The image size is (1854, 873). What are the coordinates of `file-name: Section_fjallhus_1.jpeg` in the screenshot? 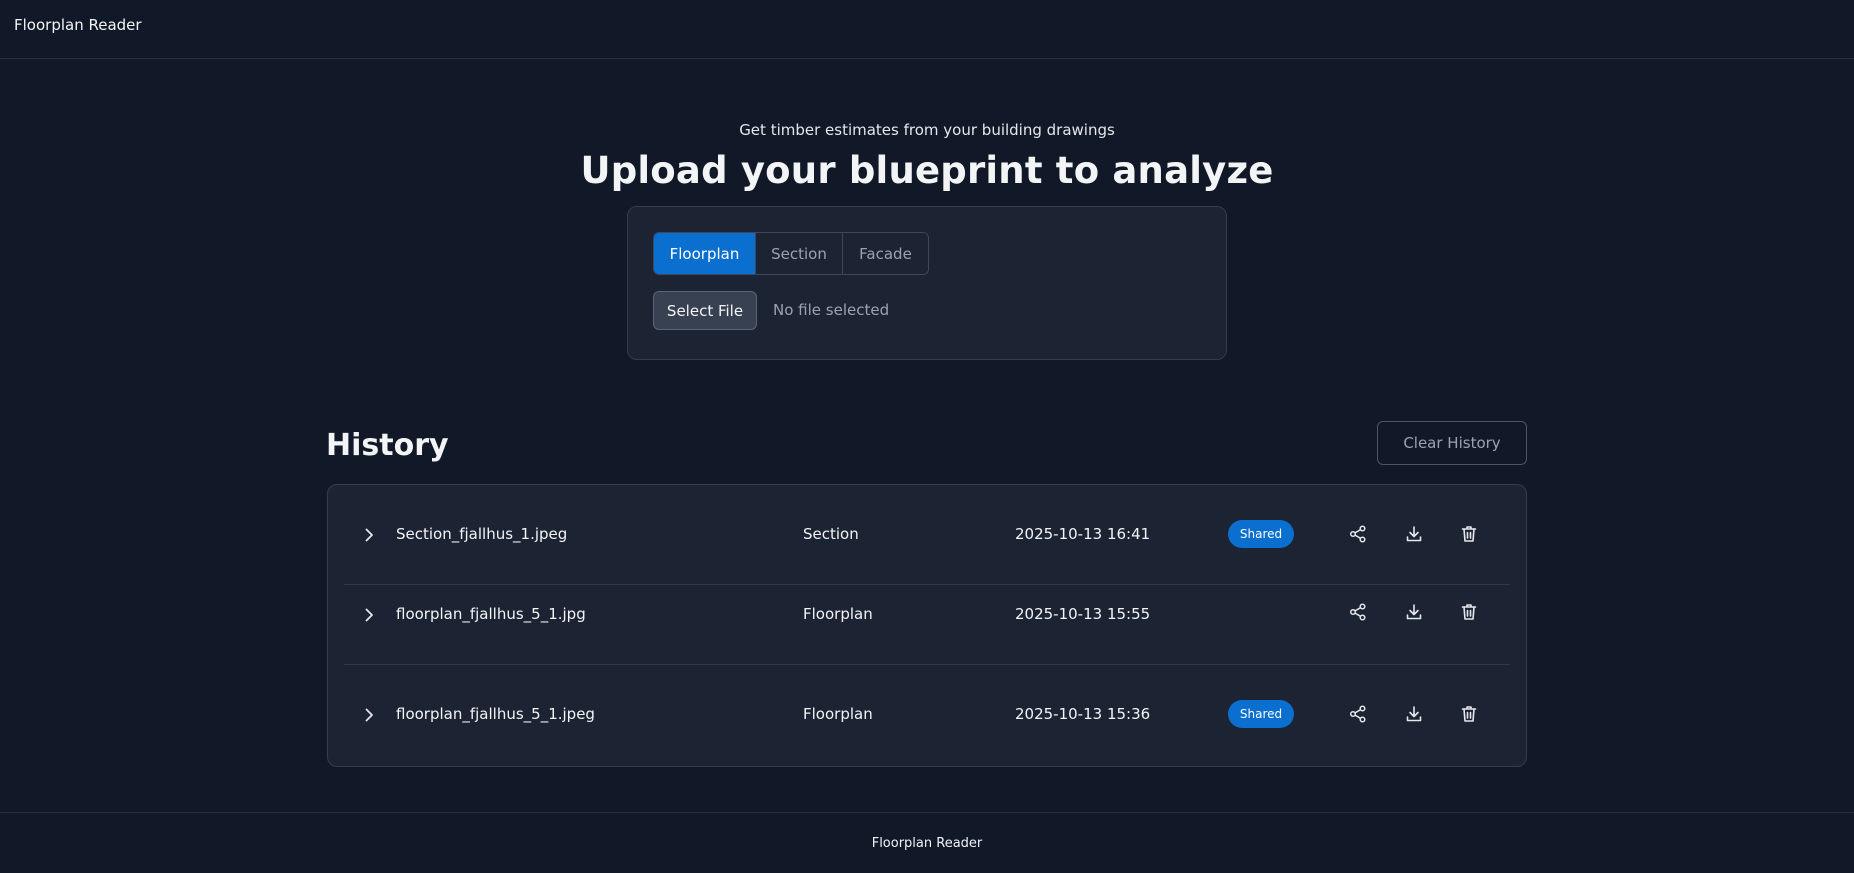 It's located at (482, 534).